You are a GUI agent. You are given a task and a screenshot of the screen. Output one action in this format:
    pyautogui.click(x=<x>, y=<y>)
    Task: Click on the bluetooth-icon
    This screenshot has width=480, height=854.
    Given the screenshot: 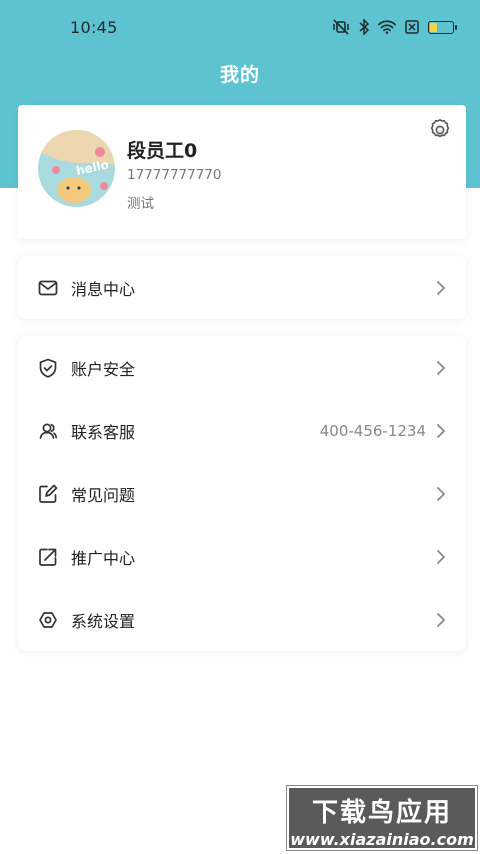 What is the action you would take?
    pyautogui.click(x=364, y=27)
    